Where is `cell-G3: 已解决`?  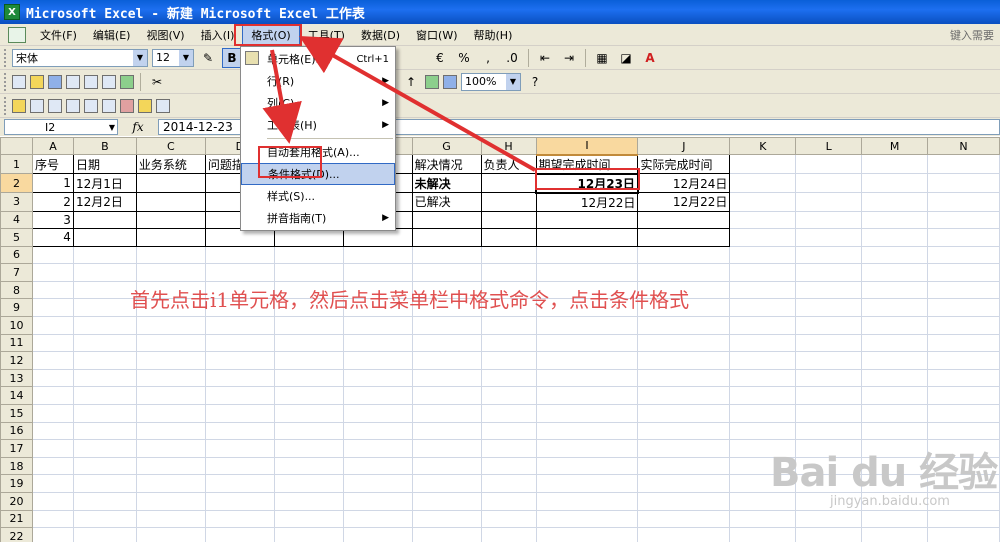 cell-G3: 已解决 is located at coordinates (446, 202).